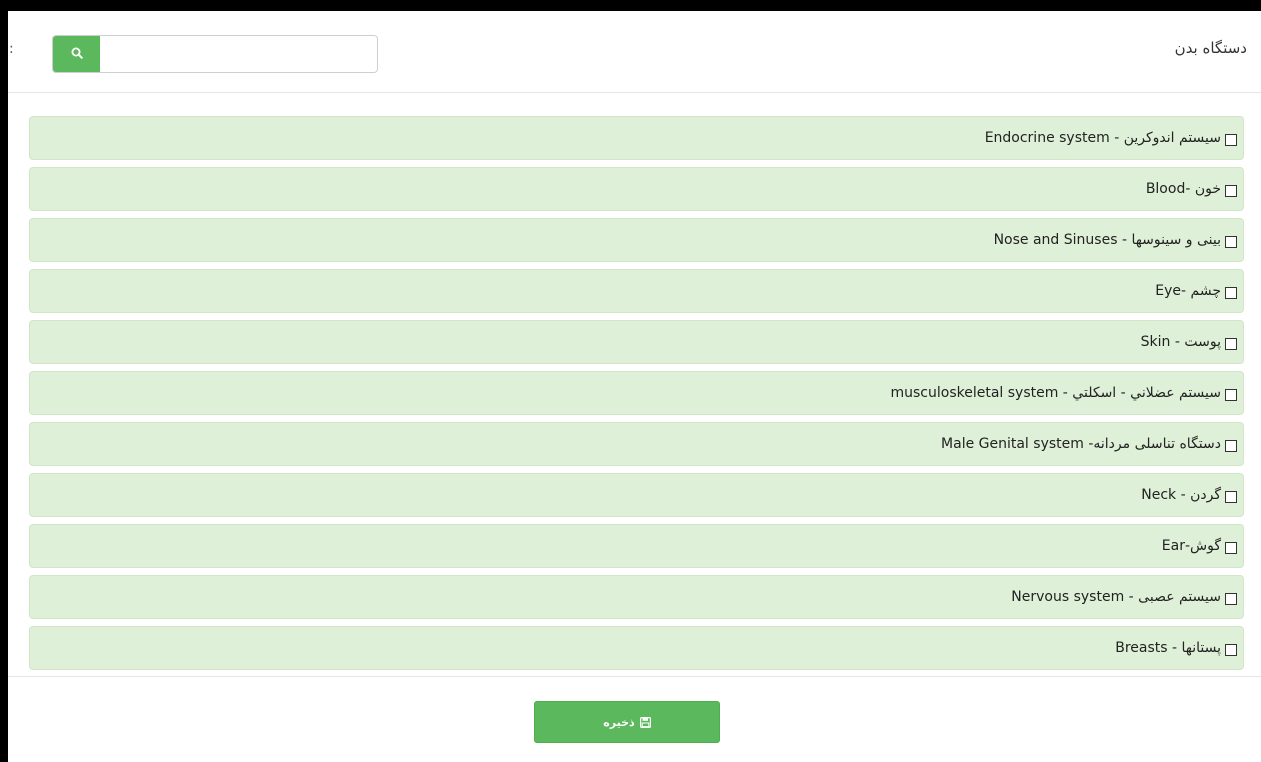 This screenshot has width=1261, height=762. What do you see at coordinates (645, 722) in the screenshot?
I see `floppy-disk-icon` at bounding box center [645, 722].